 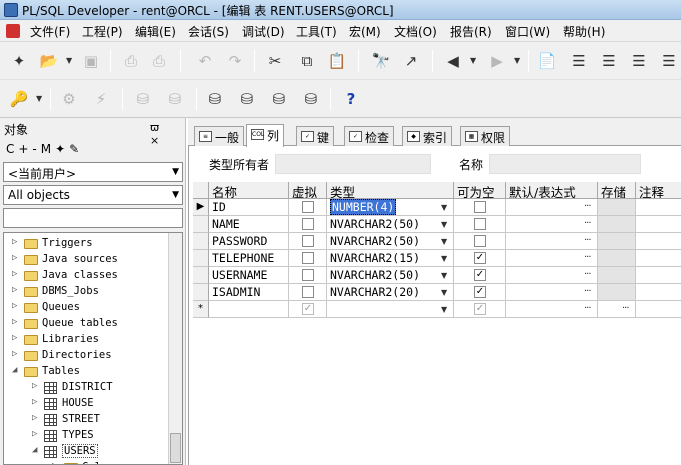 I want to click on tree-node-dbms_jobs: ▷ DBMS_Jobs, so click(x=86, y=292).